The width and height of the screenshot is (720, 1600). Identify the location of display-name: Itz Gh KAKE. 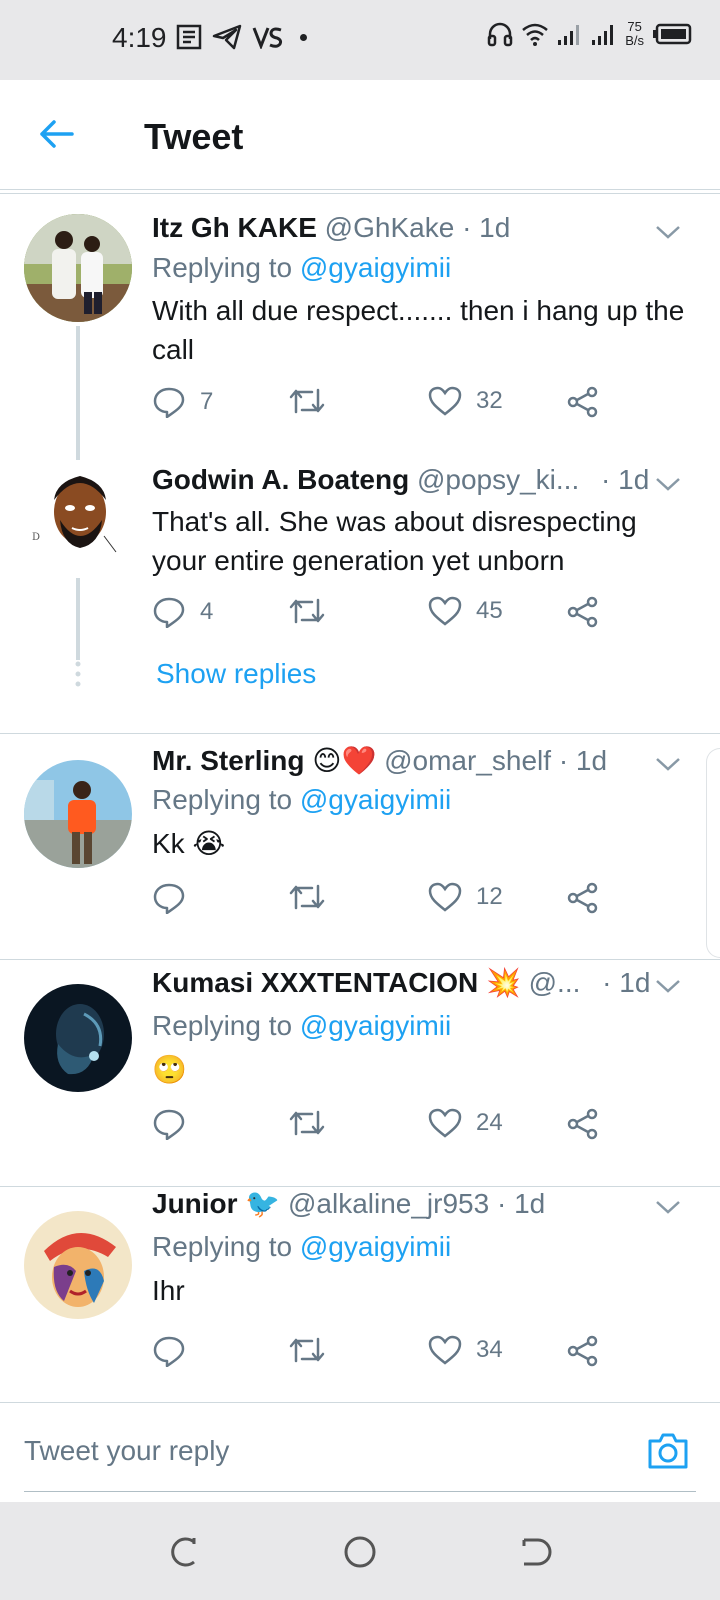
(234, 227).